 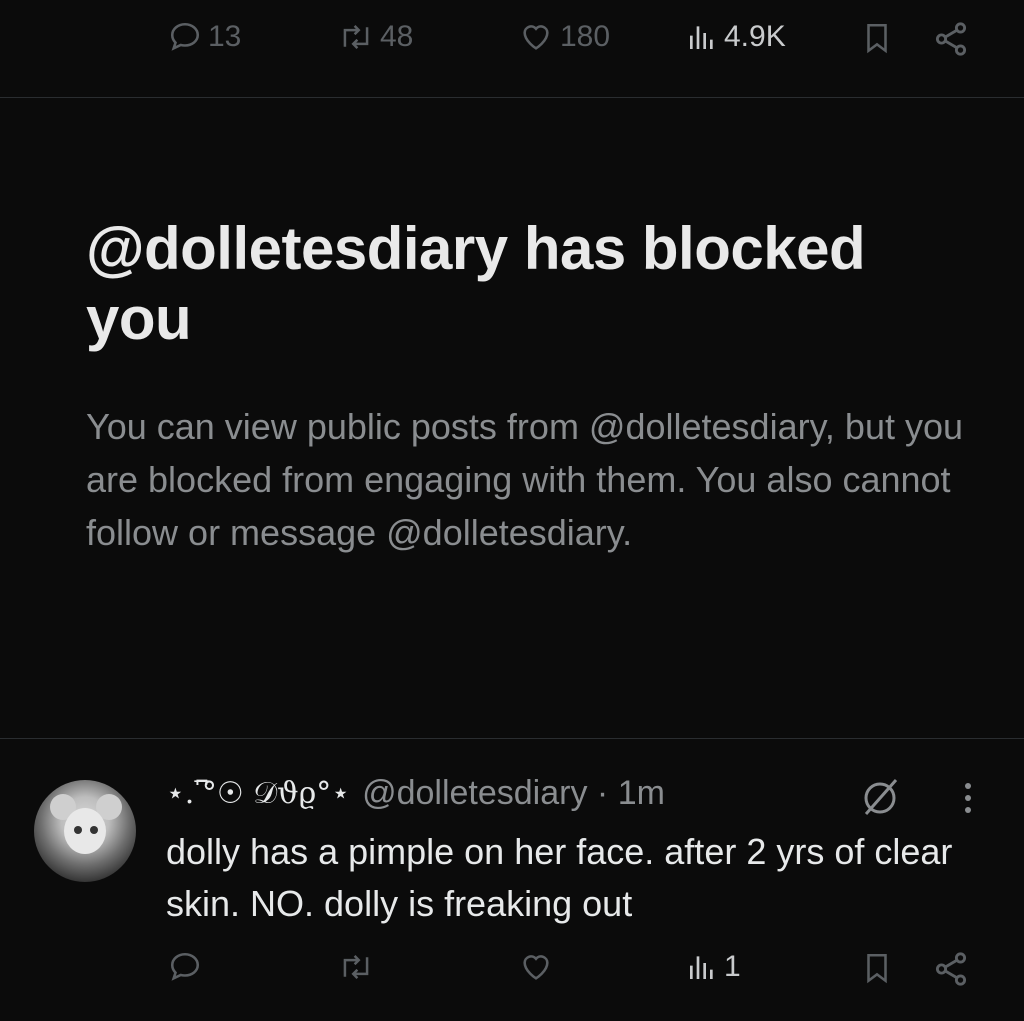 What do you see at coordinates (732, 966) in the screenshot?
I see `views-count: 1` at bounding box center [732, 966].